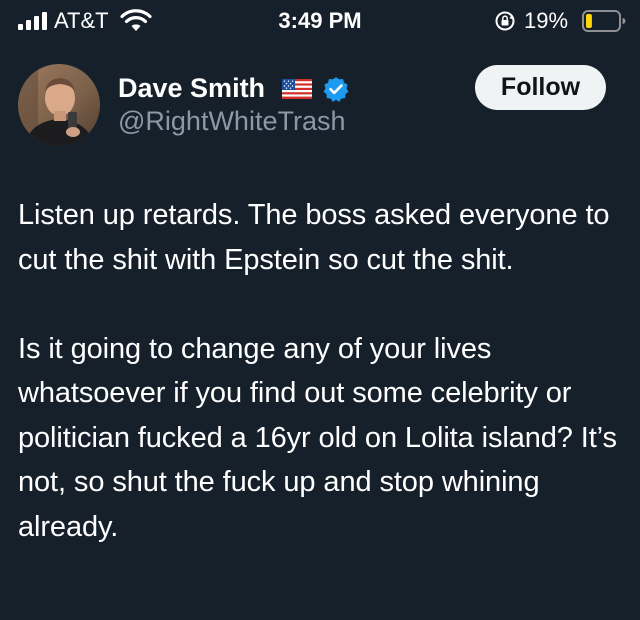 The height and width of the screenshot is (620, 640). Describe the element at coordinates (191, 88) in the screenshot. I see `display-name: Dave Smith` at that location.